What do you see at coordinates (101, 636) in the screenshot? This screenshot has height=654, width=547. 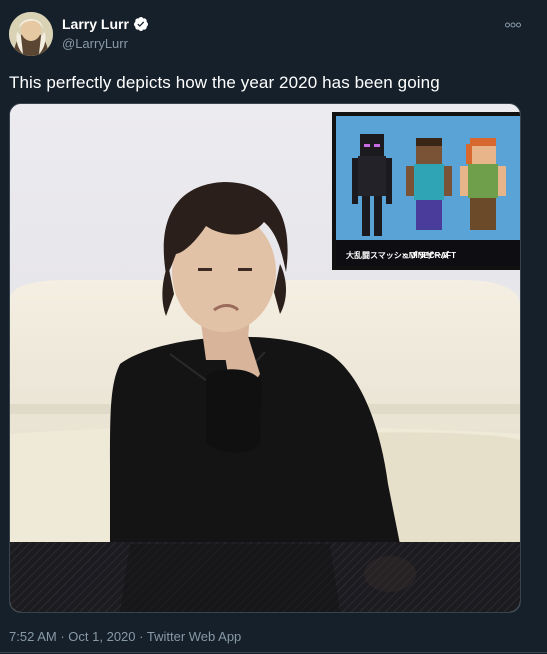 I see `tweet-date: Oct 1, 2020` at bounding box center [101, 636].